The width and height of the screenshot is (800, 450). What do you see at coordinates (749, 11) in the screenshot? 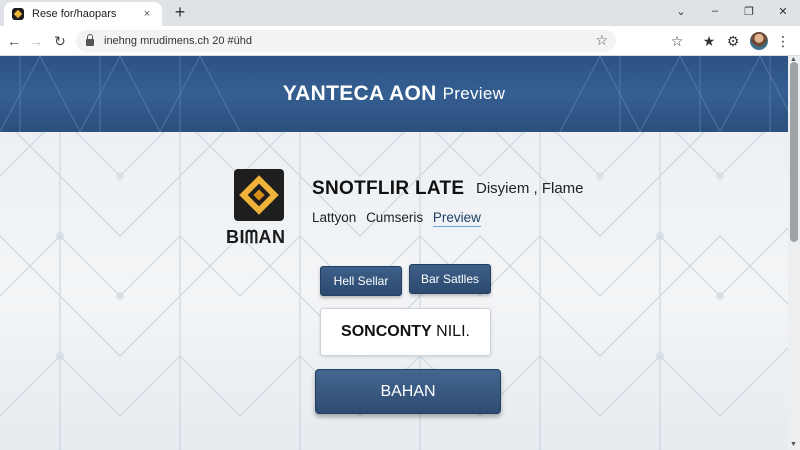
I see `maximize-button: ❐` at bounding box center [749, 11].